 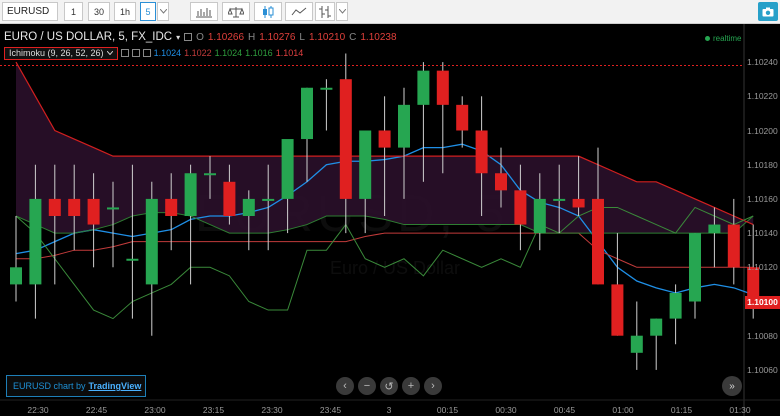 I want to click on bars-button, so click(x=204, y=11).